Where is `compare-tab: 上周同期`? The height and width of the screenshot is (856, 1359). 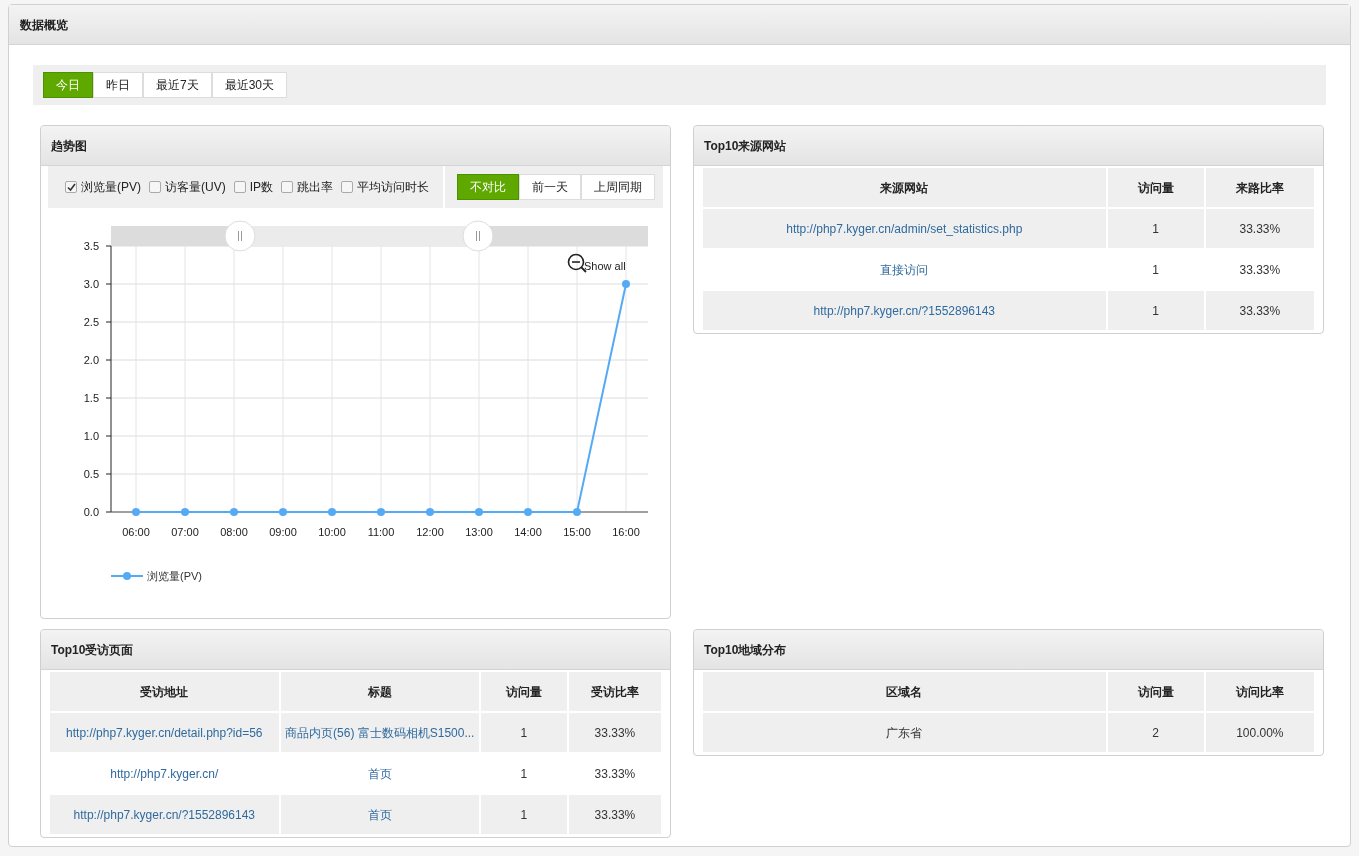 compare-tab: 上周同期 is located at coordinates (618, 187).